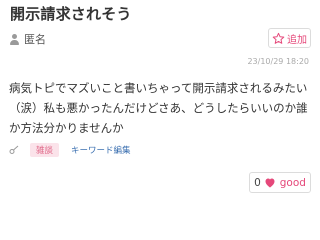 This screenshot has width=320, height=240. I want to click on good-count: 0, so click(257, 182).